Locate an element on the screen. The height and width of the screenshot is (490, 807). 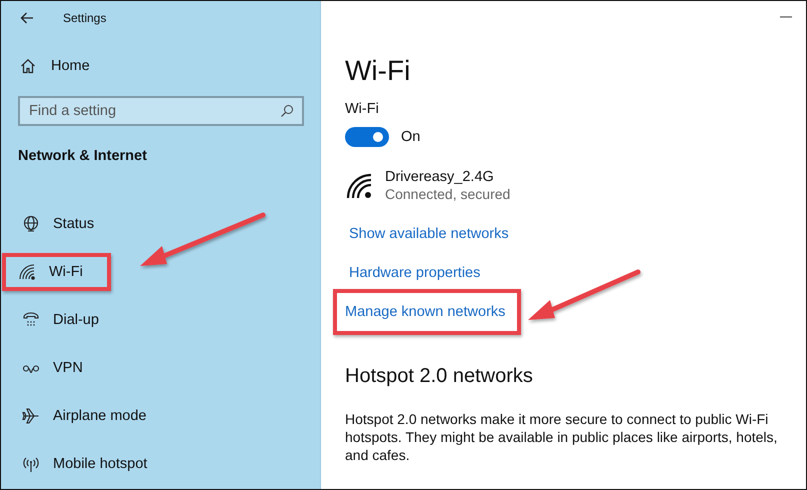
toggle-label: Wi-Fi is located at coordinates (362, 109).